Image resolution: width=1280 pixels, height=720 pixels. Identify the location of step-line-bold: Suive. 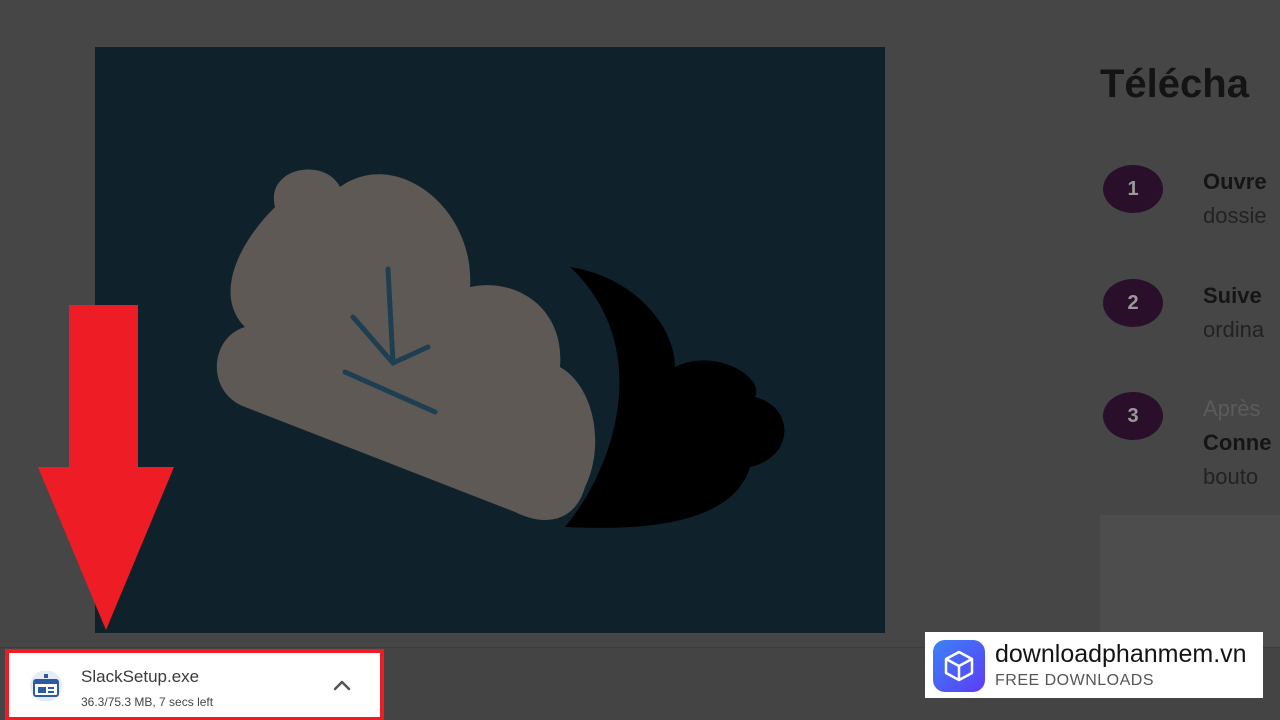
(1232, 295).